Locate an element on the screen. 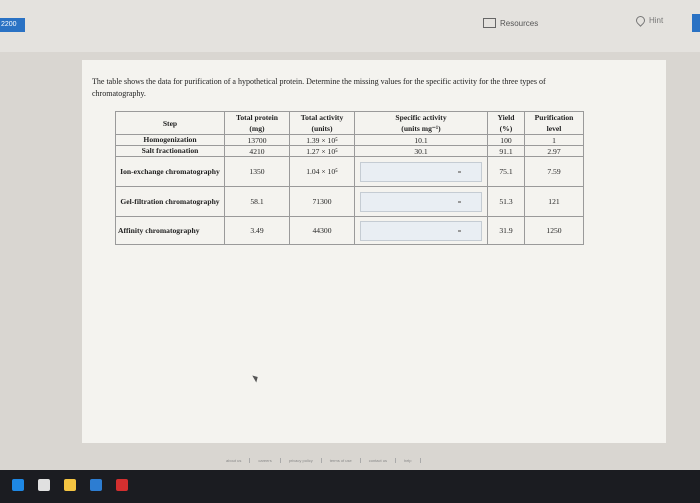 The width and height of the screenshot is (700, 503). row-activity: 71300 is located at coordinates (322, 201).